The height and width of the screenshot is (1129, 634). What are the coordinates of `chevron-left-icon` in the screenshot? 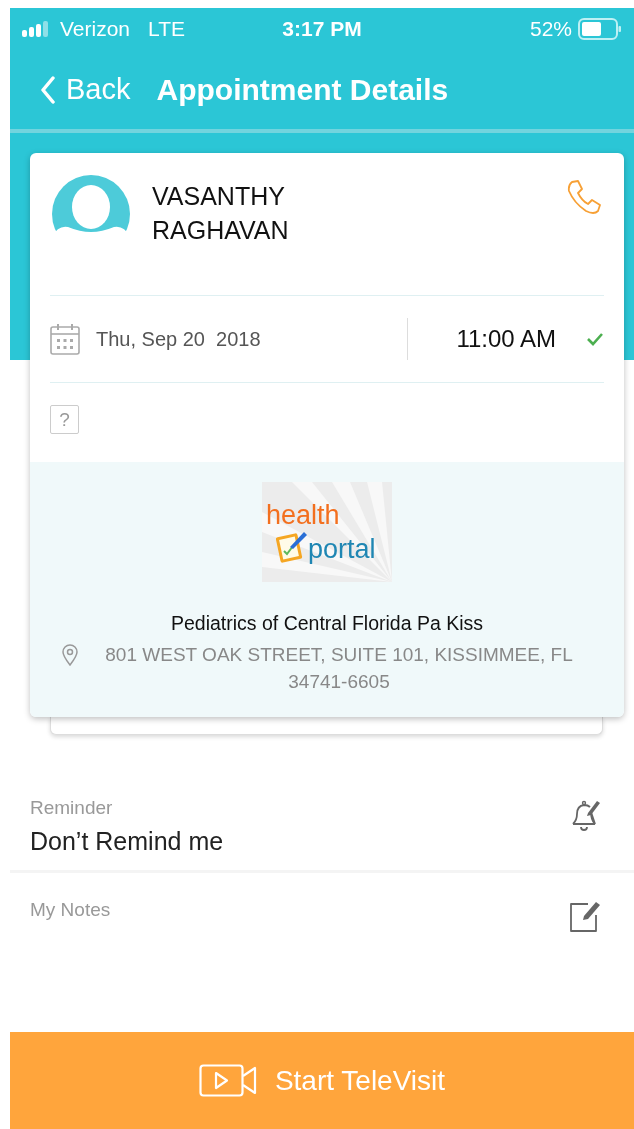 It's located at (48, 89).